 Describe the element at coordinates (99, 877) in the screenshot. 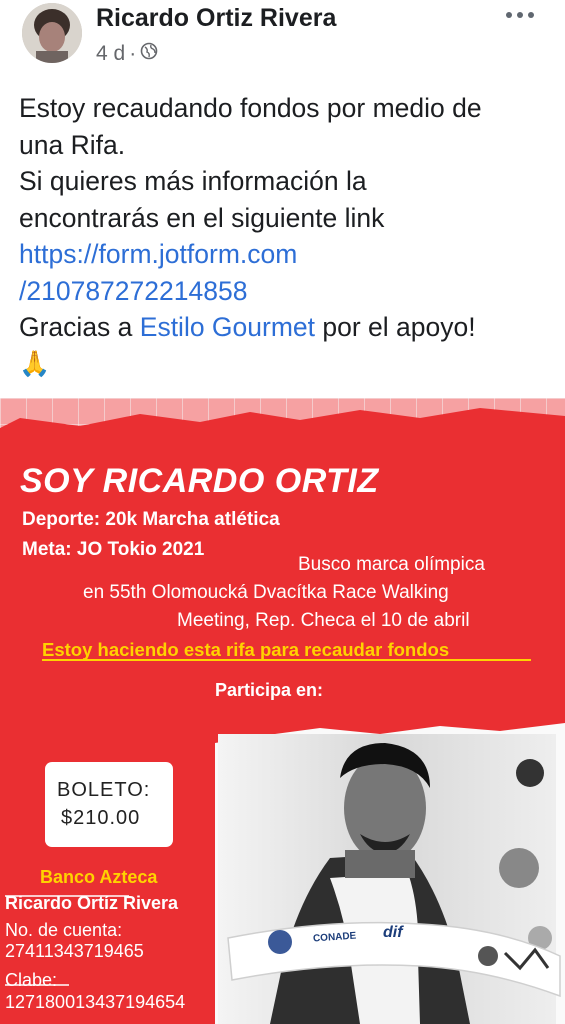

I see `bank-name: Banco Azteca` at that location.